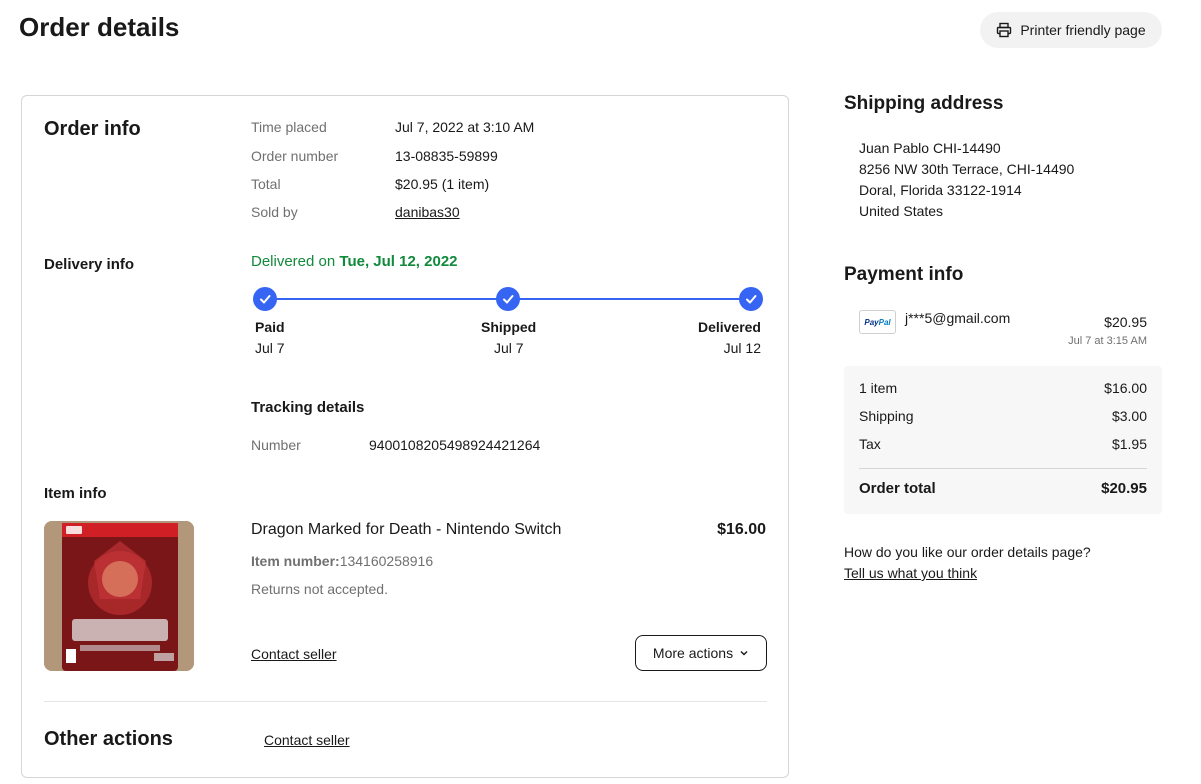  Describe the element at coordinates (741, 529) in the screenshot. I see `item-price: $16.00` at that location.